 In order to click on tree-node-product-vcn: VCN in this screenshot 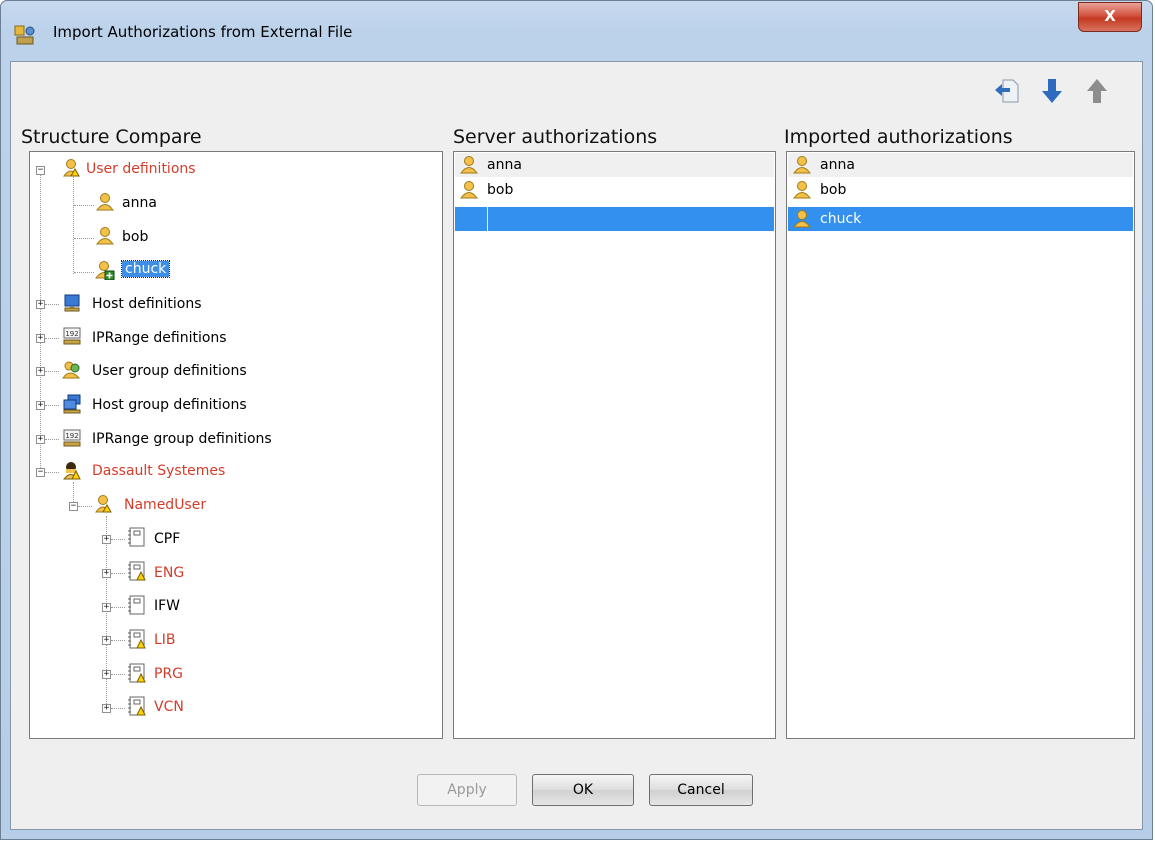, I will do `click(169, 707)`.